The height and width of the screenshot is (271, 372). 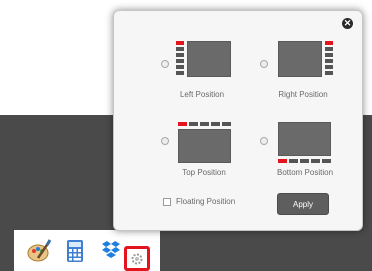 I want to click on floating-position-checkbox, so click(x=167, y=202).